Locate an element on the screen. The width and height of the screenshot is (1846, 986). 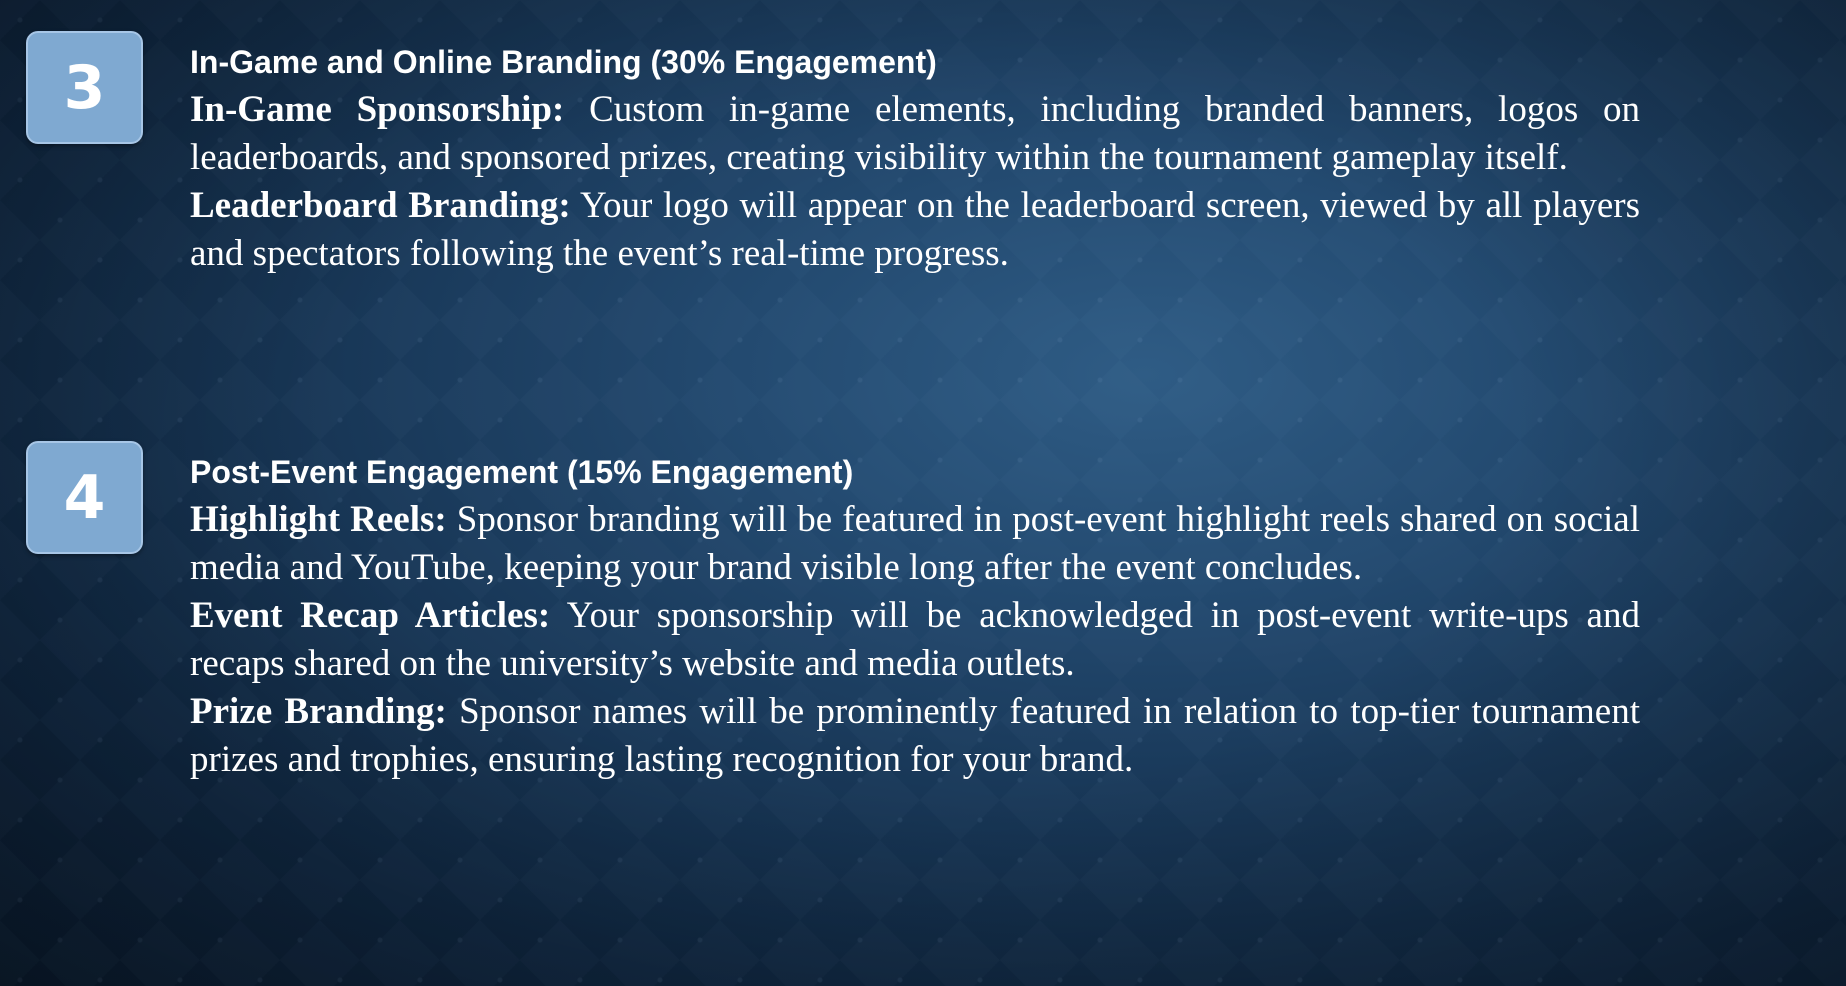
section-number: 4 is located at coordinates (84, 497).